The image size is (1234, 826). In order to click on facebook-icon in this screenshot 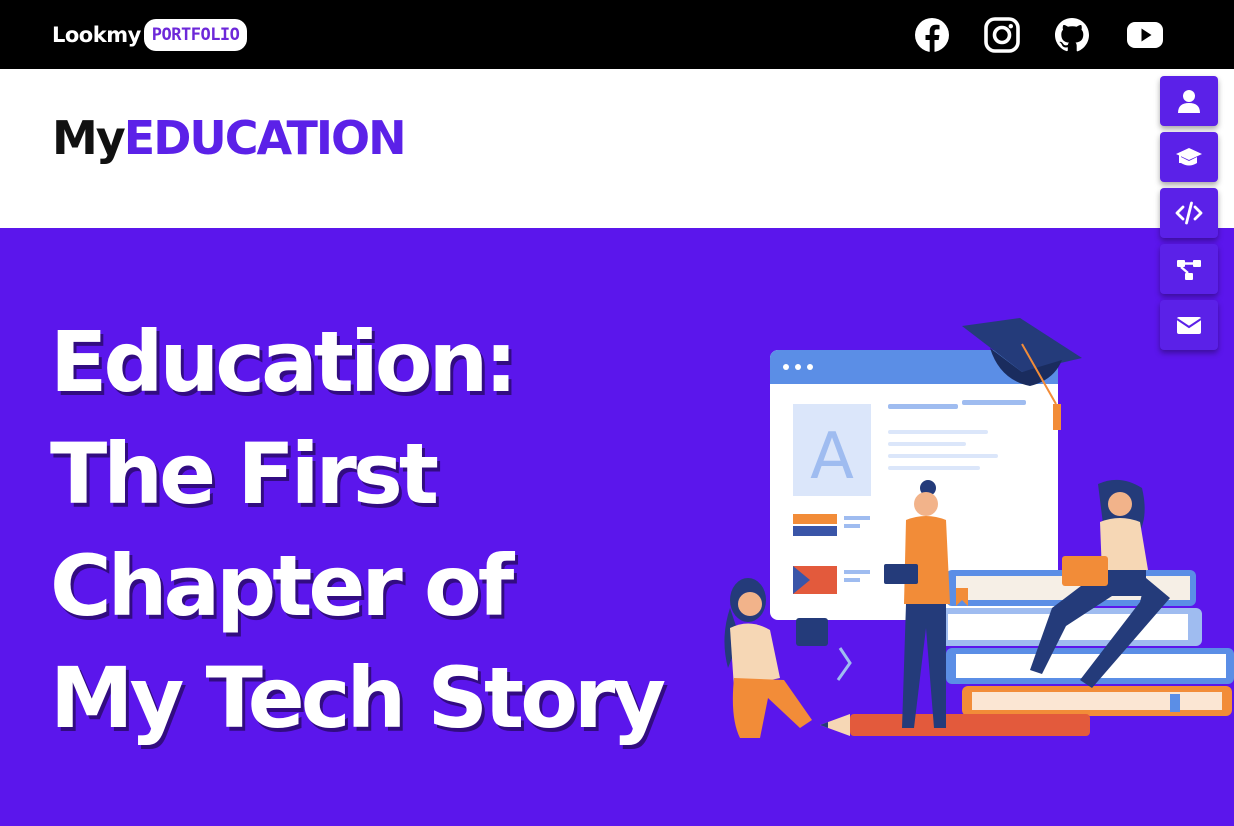, I will do `click(932, 35)`.